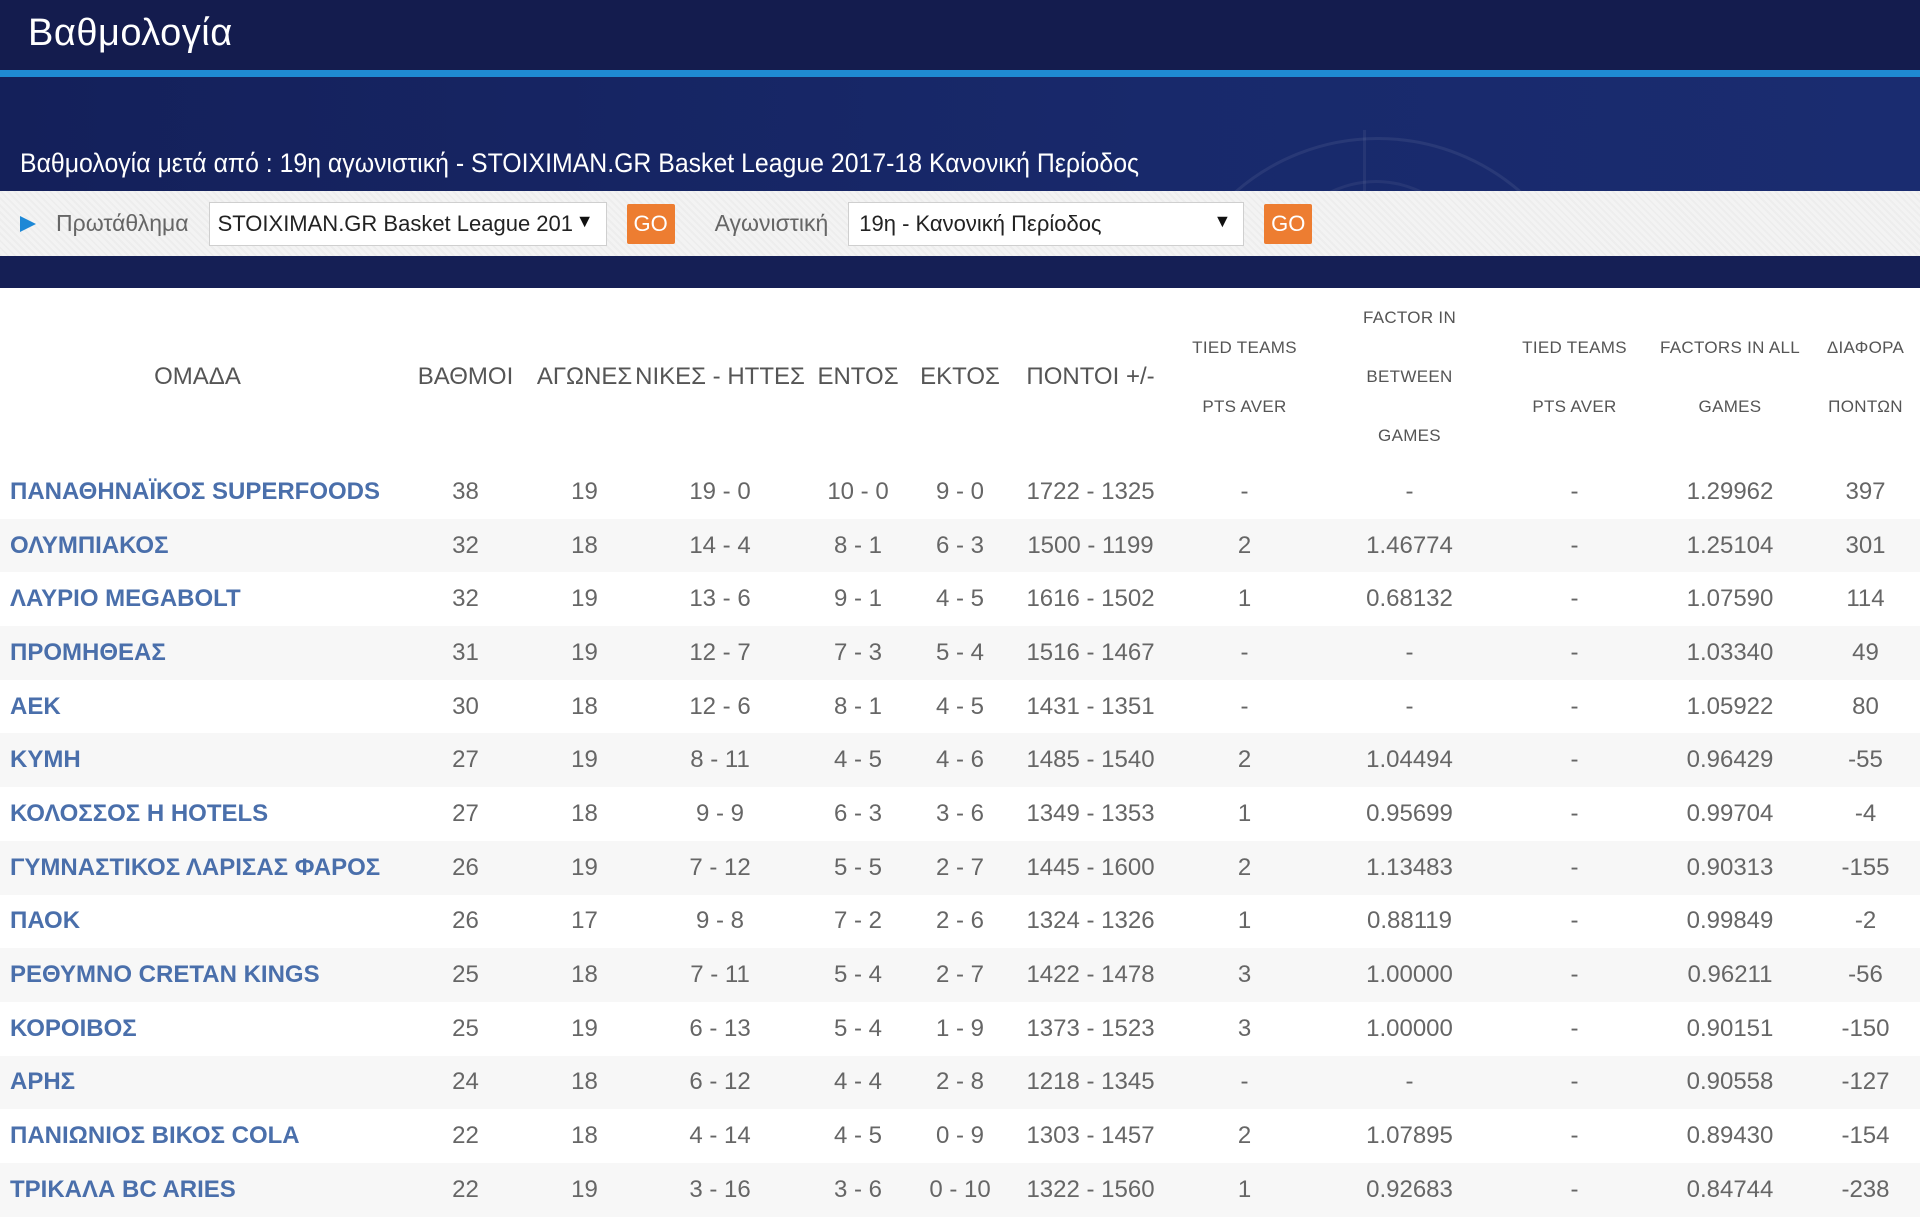 This screenshot has height=1217, width=1920. Describe the element at coordinates (1090, 376) in the screenshot. I see `col-header-score: ΠΟΝΤΟΙ +/-` at that location.